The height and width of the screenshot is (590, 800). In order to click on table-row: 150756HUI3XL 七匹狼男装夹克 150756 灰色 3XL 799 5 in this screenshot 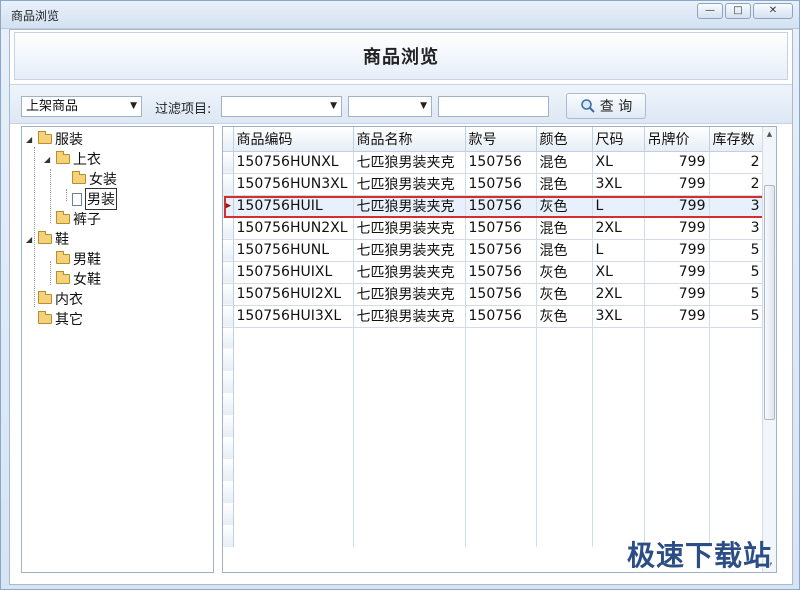, I will do `click(493, 316)`.